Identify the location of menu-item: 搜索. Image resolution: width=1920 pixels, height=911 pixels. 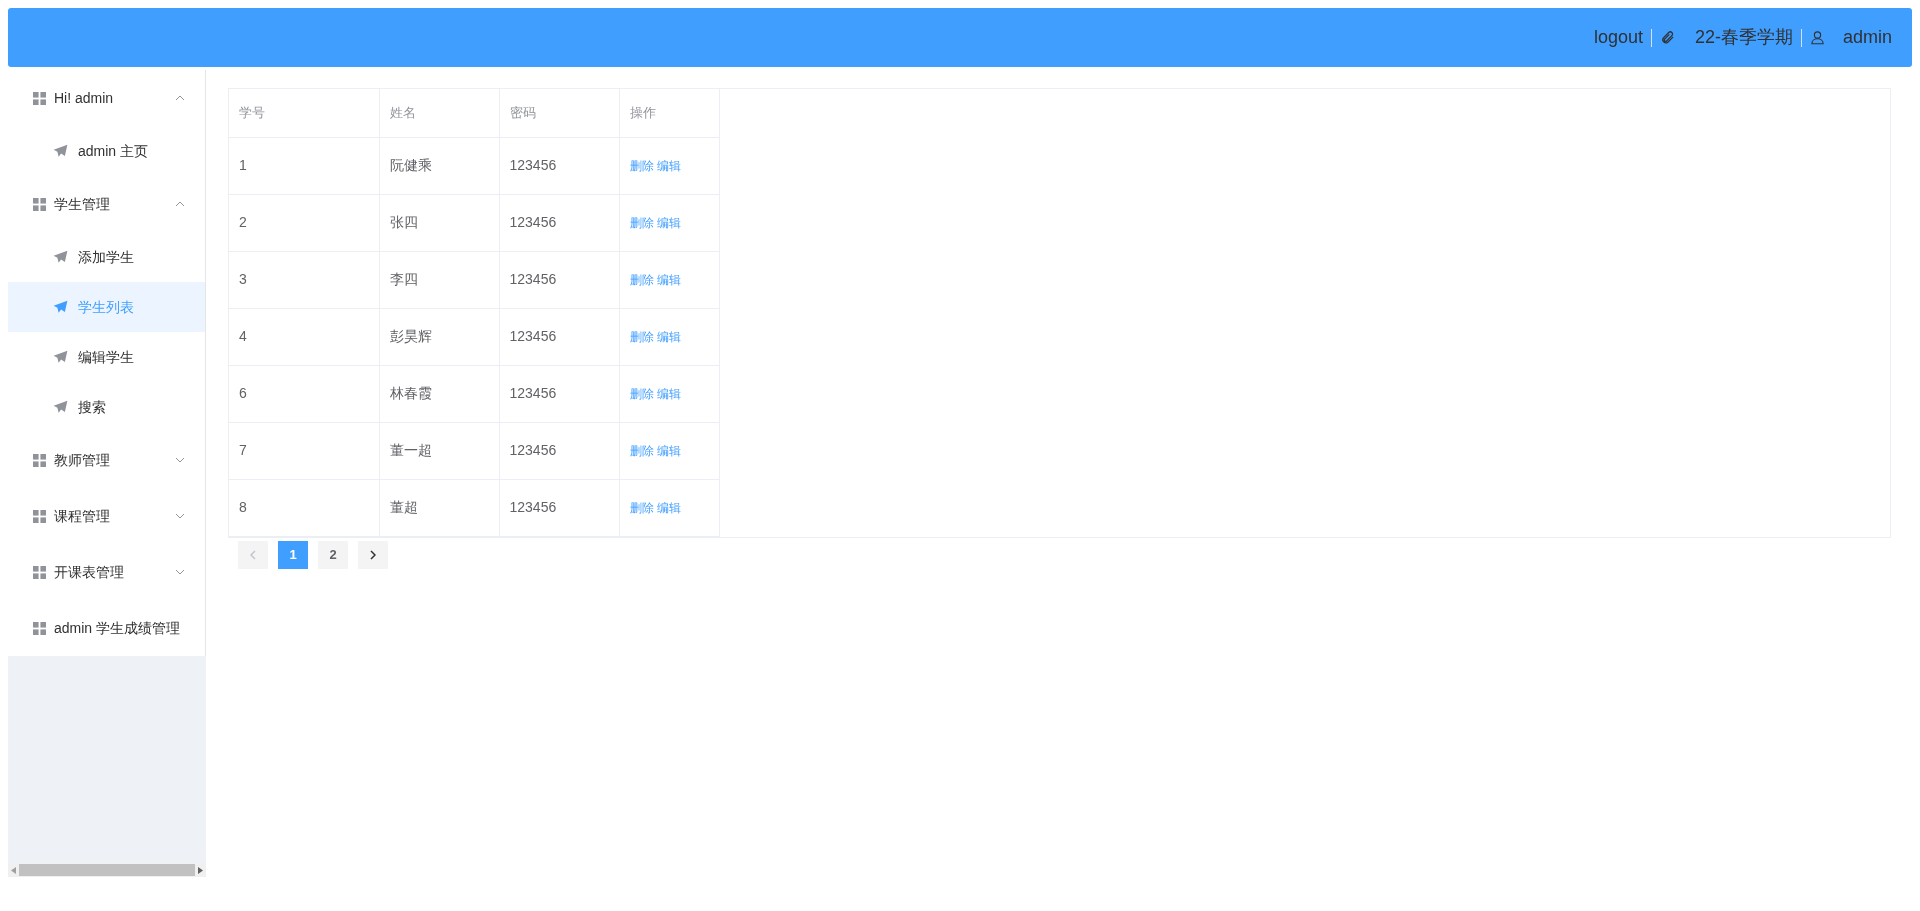
(106, 407).